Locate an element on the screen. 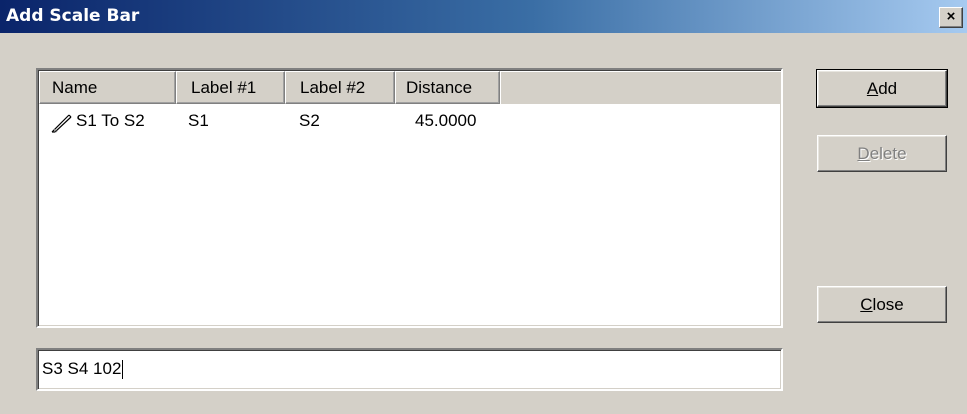 This screenshot has height=414, width=967. add-button-mnemonic: A is located at coordinates (872, 88).